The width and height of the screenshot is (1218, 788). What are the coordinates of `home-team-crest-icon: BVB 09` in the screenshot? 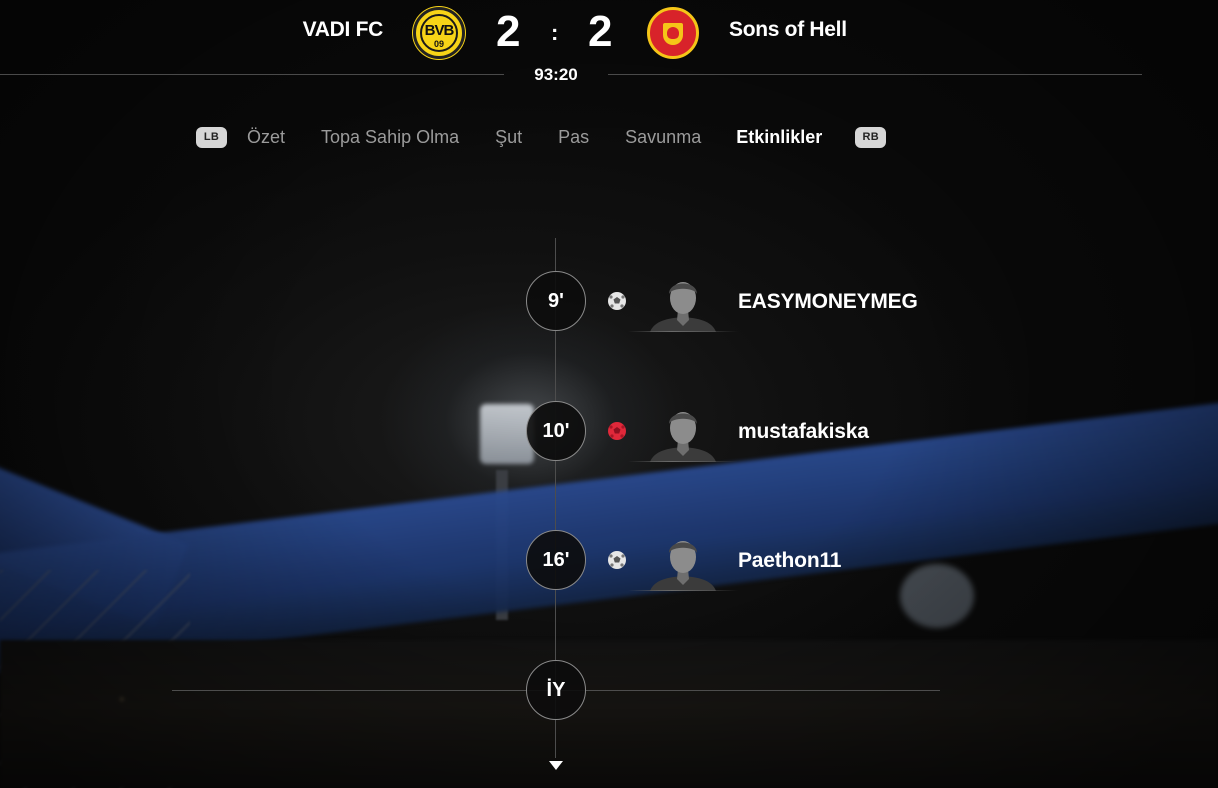 It's located at (439, 33).